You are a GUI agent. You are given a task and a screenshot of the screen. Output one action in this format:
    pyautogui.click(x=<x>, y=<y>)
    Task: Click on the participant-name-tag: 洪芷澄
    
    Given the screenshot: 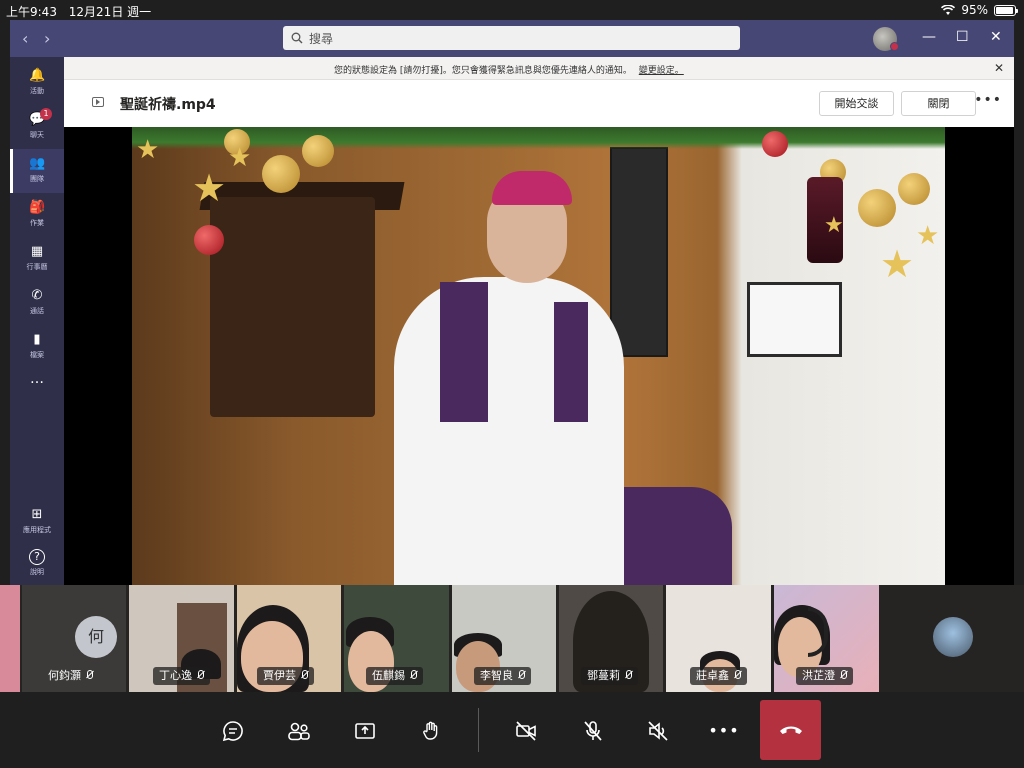 What is the action you would take?
    pyautogui.click(x=824, y=676)
    